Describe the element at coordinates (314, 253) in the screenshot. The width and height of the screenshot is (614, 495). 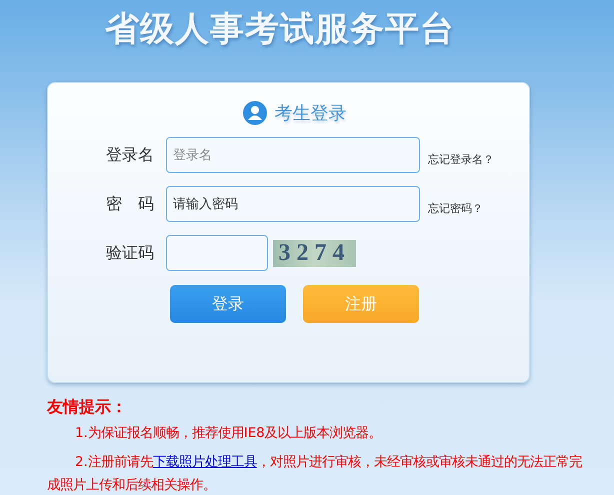
I see `captcha-image: 3274` at that location.